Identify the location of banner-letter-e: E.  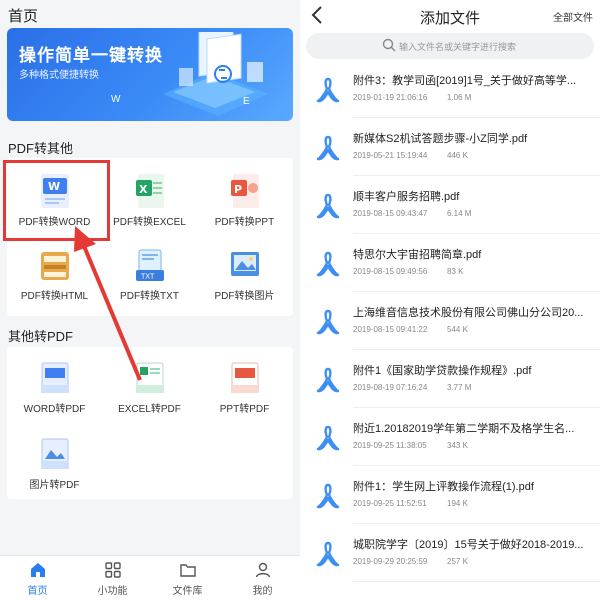
(246, 101).